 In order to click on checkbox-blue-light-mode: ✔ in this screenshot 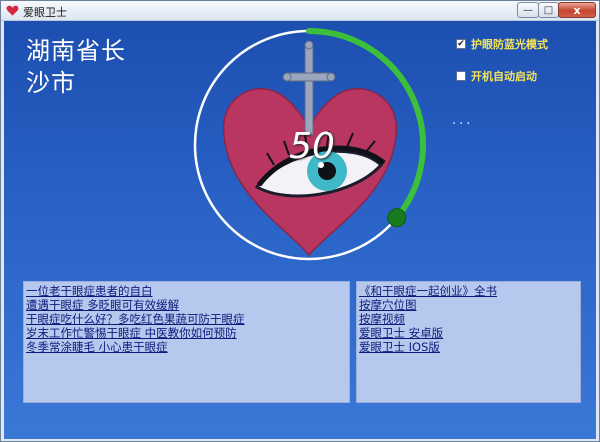, I will do `click(461, 44)`.